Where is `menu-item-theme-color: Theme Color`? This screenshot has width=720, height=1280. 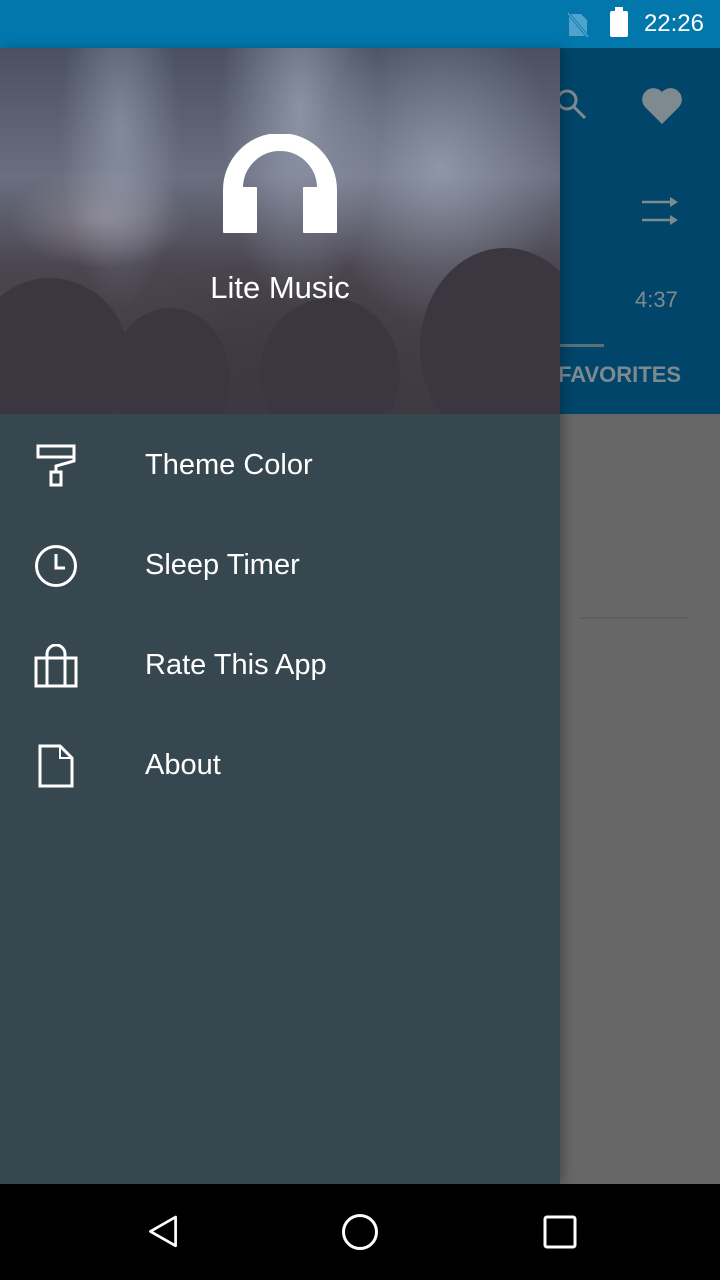 menu-item-theme-color: Theme Color is located at coordinates (280, 464).